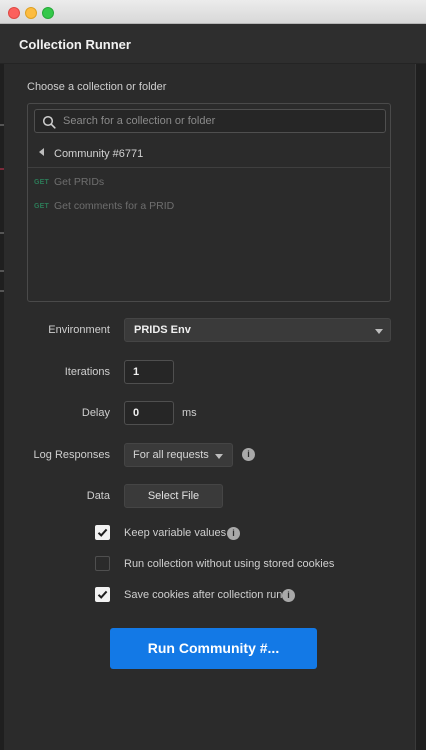 The height and width of the screenshot is (750, 426). I want to click on iterations-field, so click(149, 372).